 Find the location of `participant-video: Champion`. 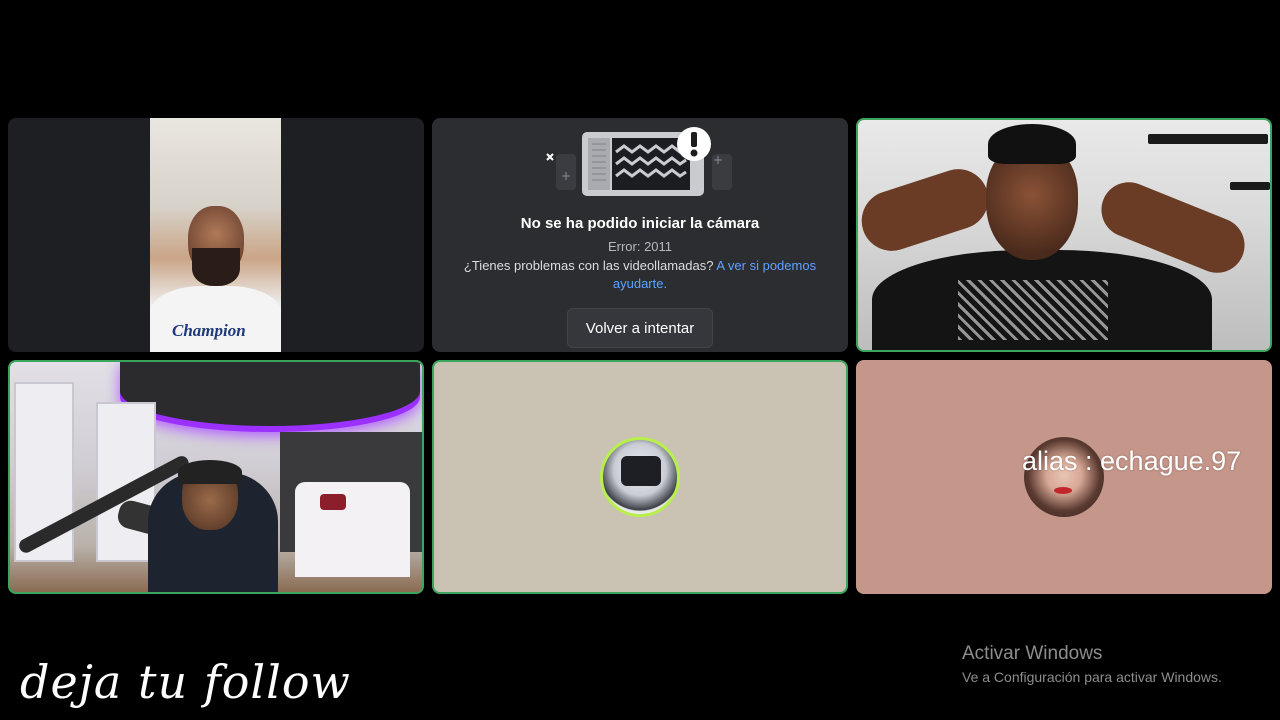

participant-video: Champion is located at coordinates (215, 235).